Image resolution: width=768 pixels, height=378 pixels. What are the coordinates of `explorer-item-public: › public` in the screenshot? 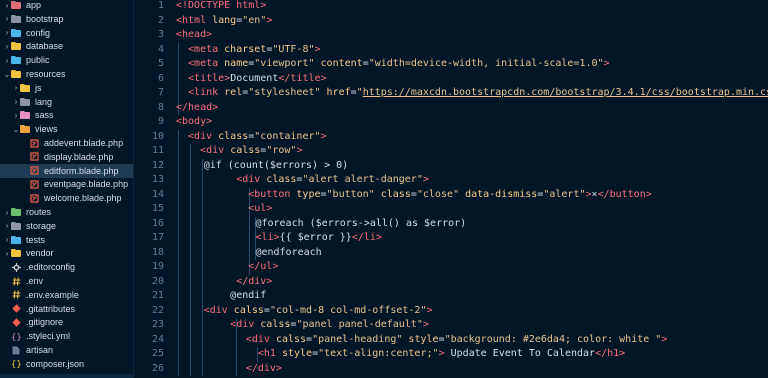 It's located at (66, 60).